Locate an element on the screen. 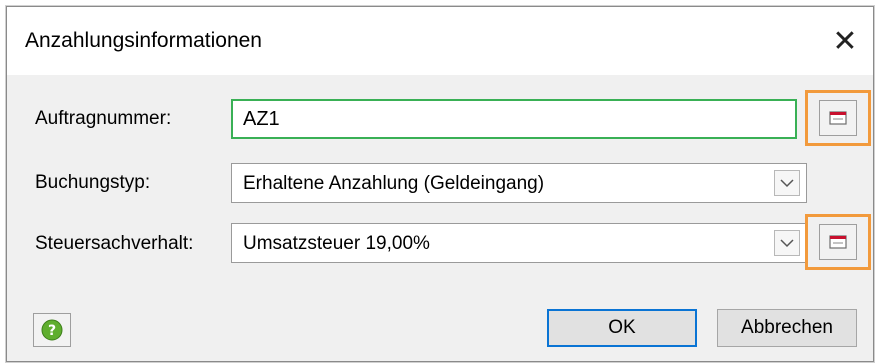  steuersachverhalt-picker-highlight is located at coordinates (838, 242).